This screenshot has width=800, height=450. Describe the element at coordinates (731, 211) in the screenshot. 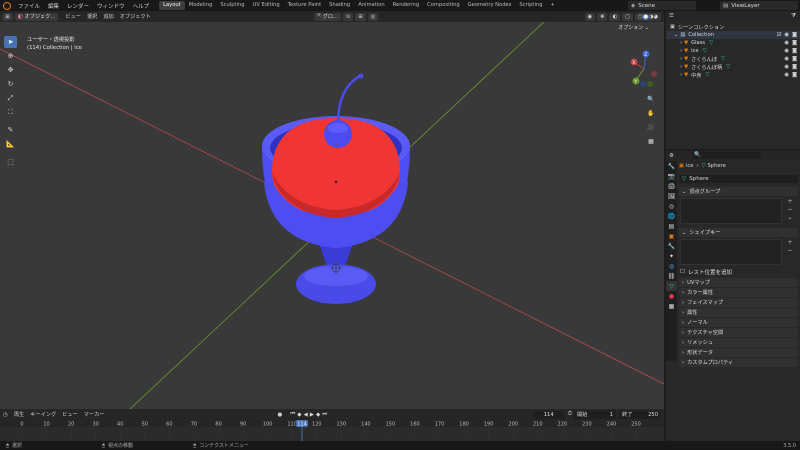

I see `vertex-groups-list` at that location.